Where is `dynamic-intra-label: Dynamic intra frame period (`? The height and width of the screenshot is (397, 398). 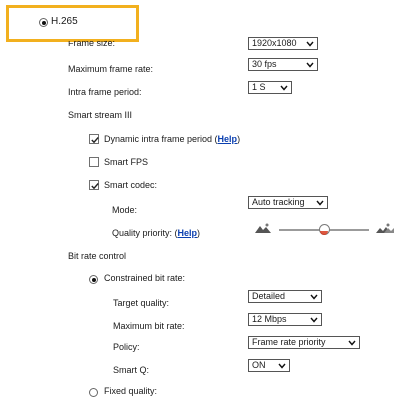 dynamic-intra-label: Dynamic intra frame period ( is located at coordinates (161, 139).